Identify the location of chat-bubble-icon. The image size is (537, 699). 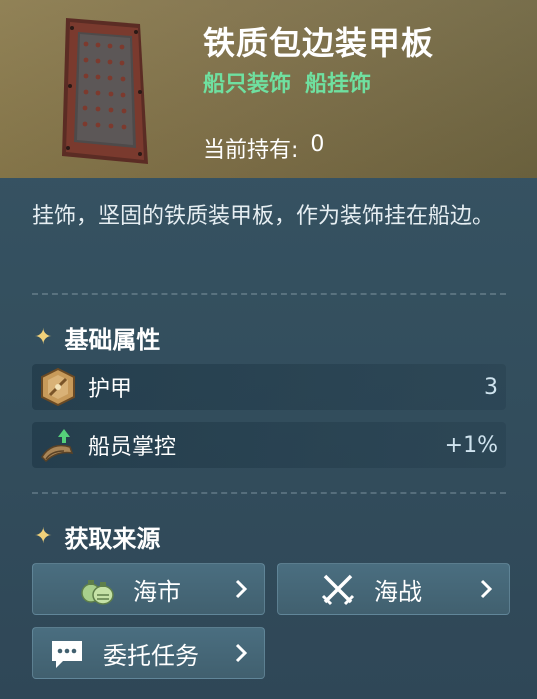
(67, 654).